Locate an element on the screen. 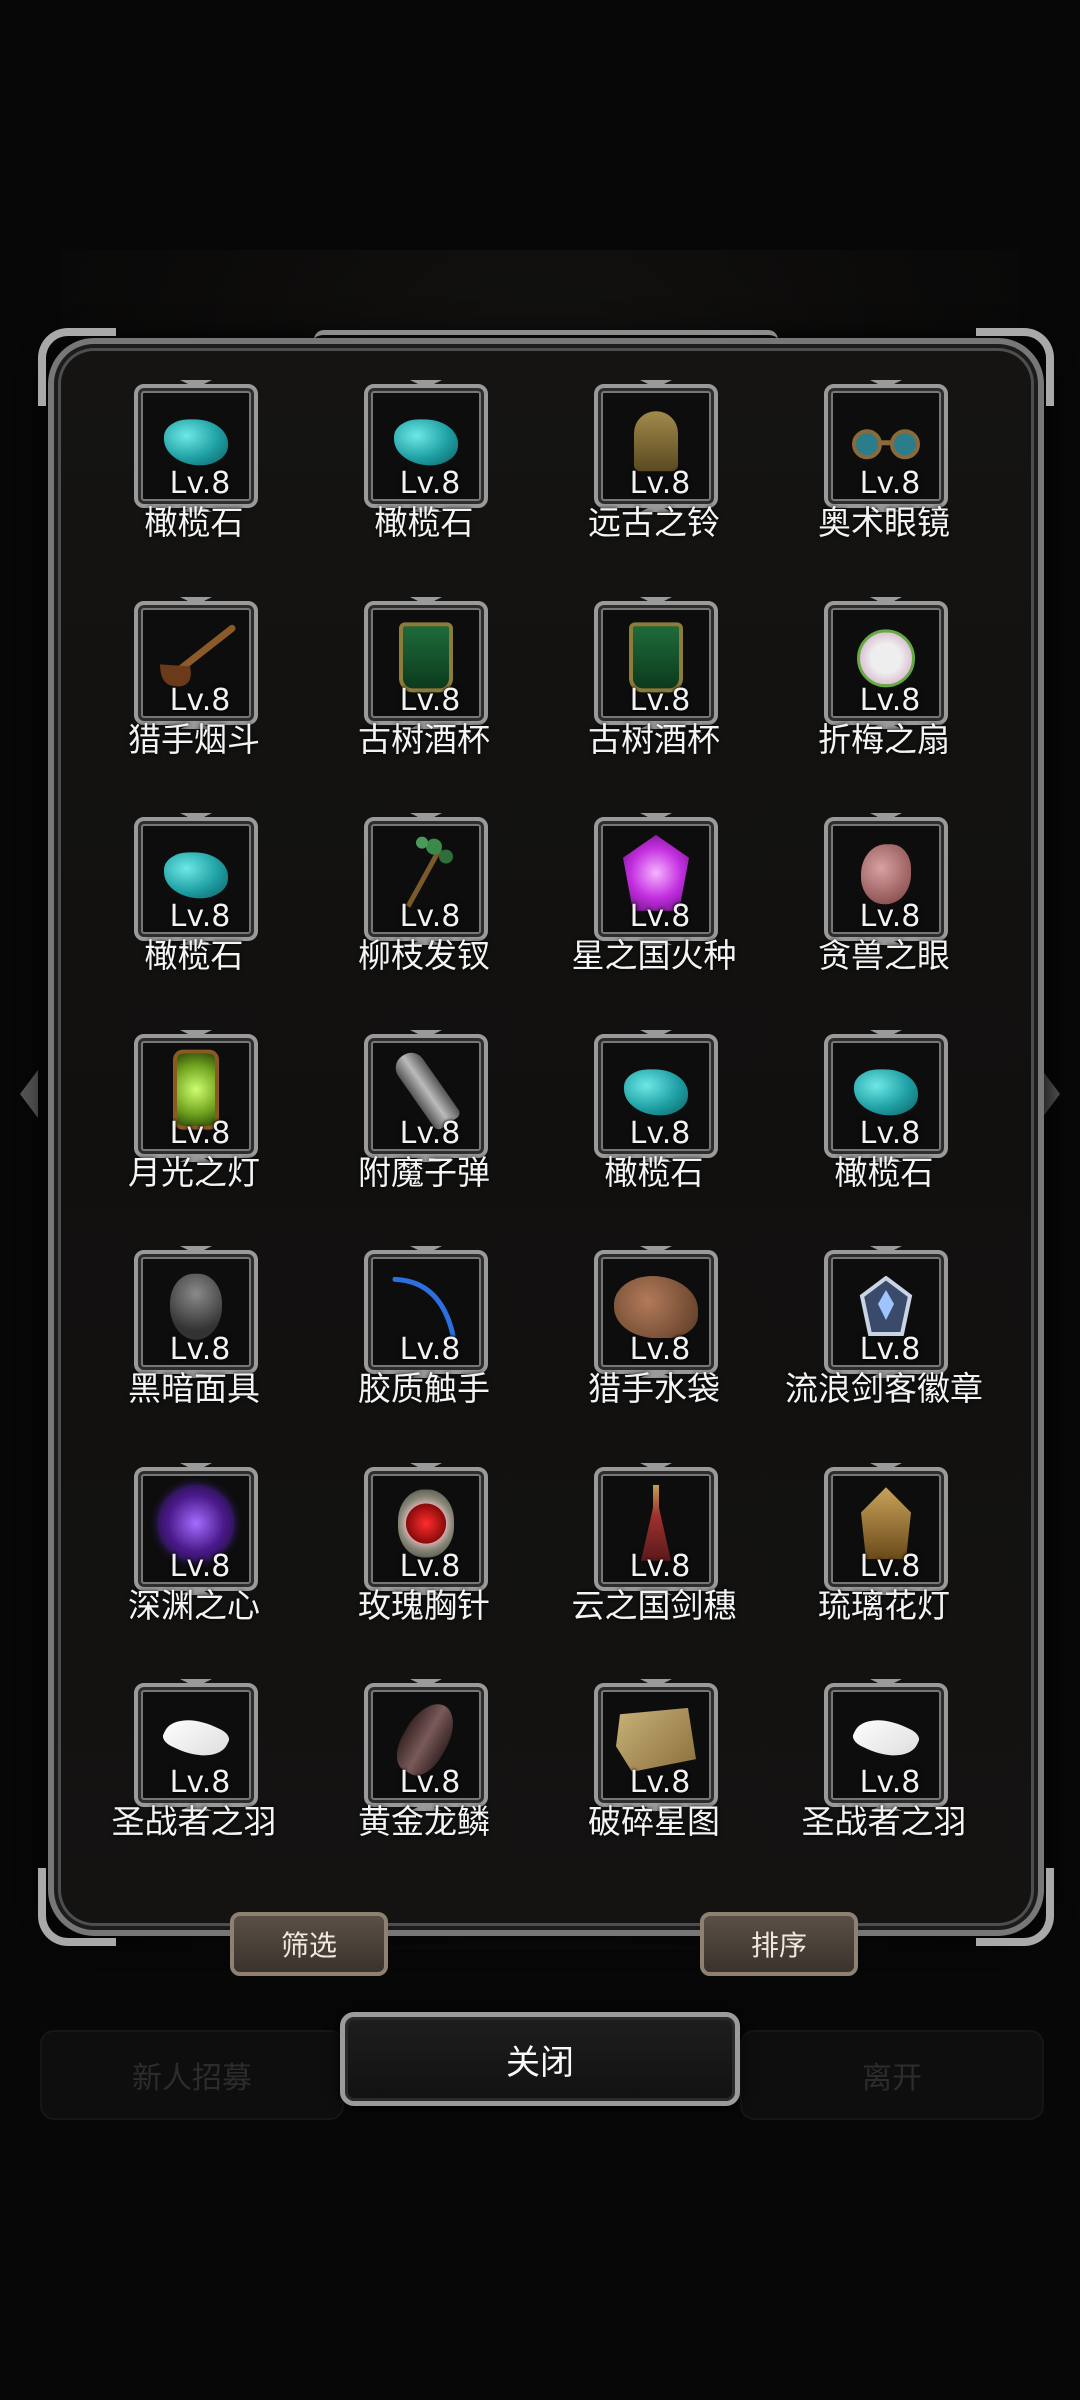 This screenshot has width=1080, height=2400. item-cell: Lv.8 流浪剑客徽章 is located at coordinates (884, 1334).